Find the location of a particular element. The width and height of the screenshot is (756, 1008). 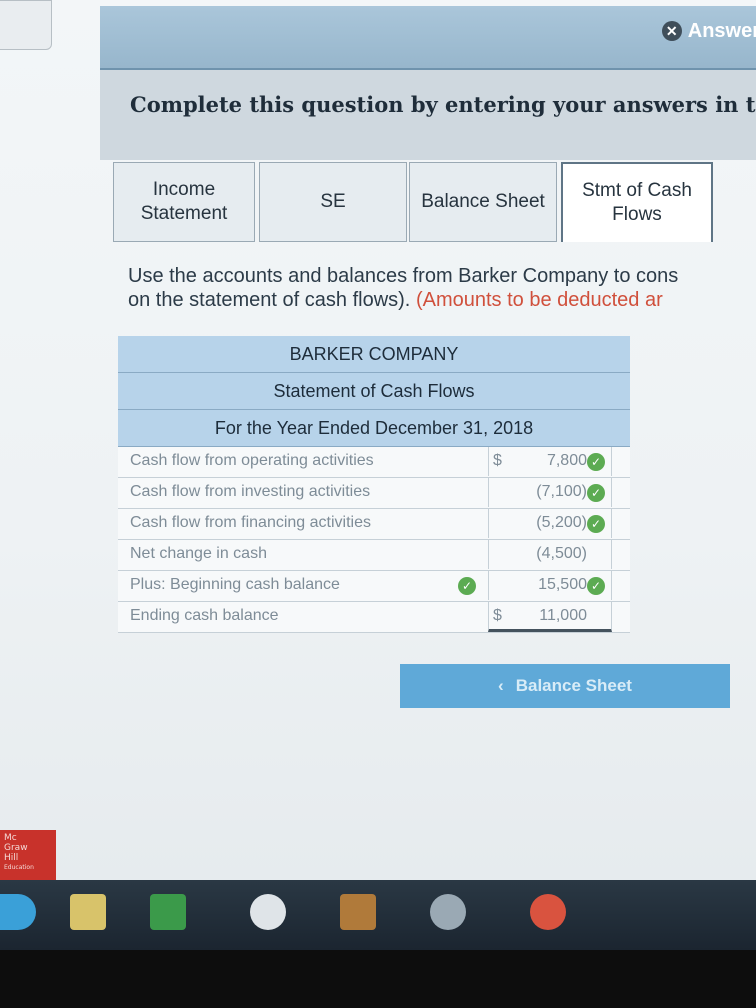

tab-label: Balance Sheet is located at coordinates (483, 201).